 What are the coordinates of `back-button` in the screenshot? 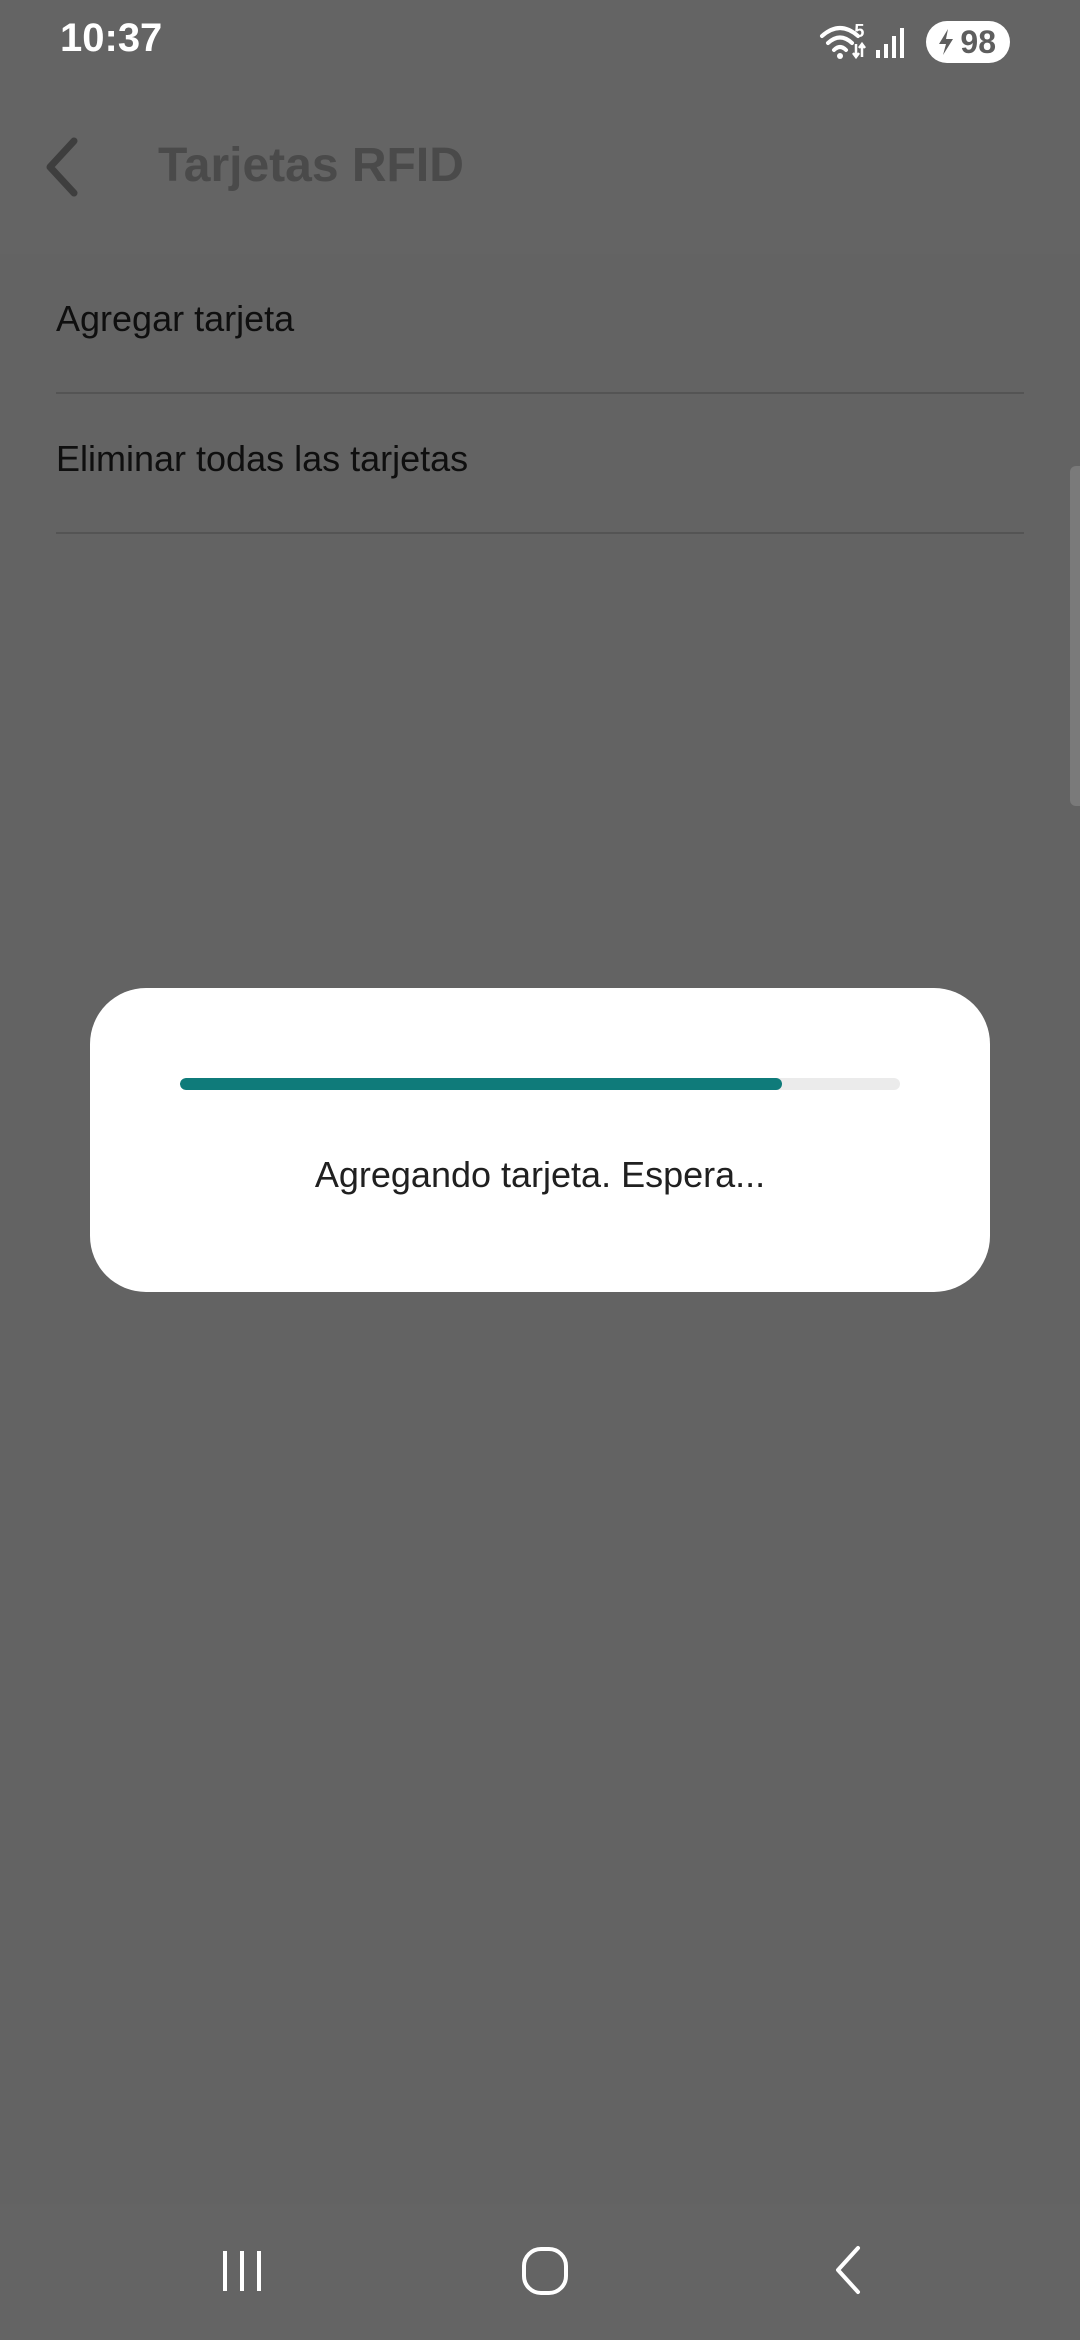 It's located at (62, 169).